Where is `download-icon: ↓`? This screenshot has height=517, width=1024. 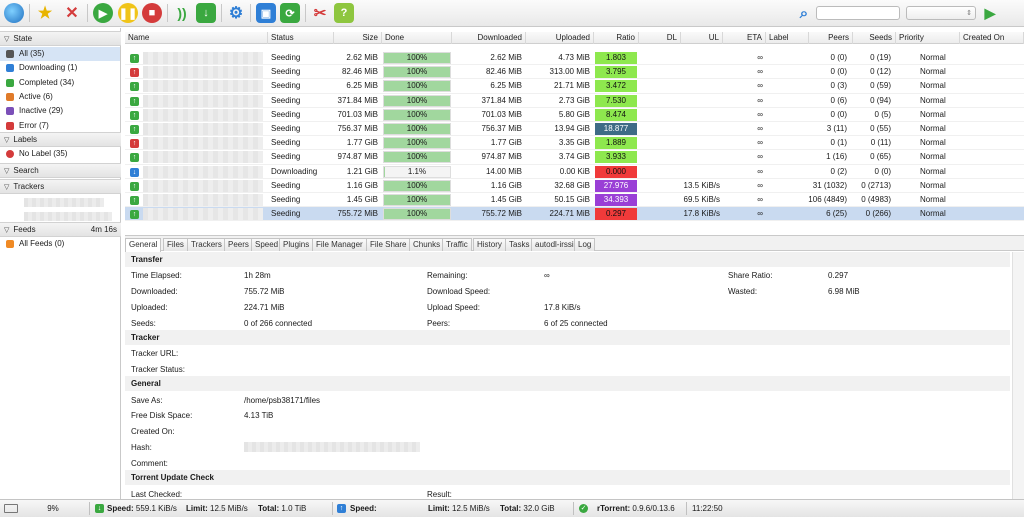 download-icon: ↓ is located at coordinates (206, 13).